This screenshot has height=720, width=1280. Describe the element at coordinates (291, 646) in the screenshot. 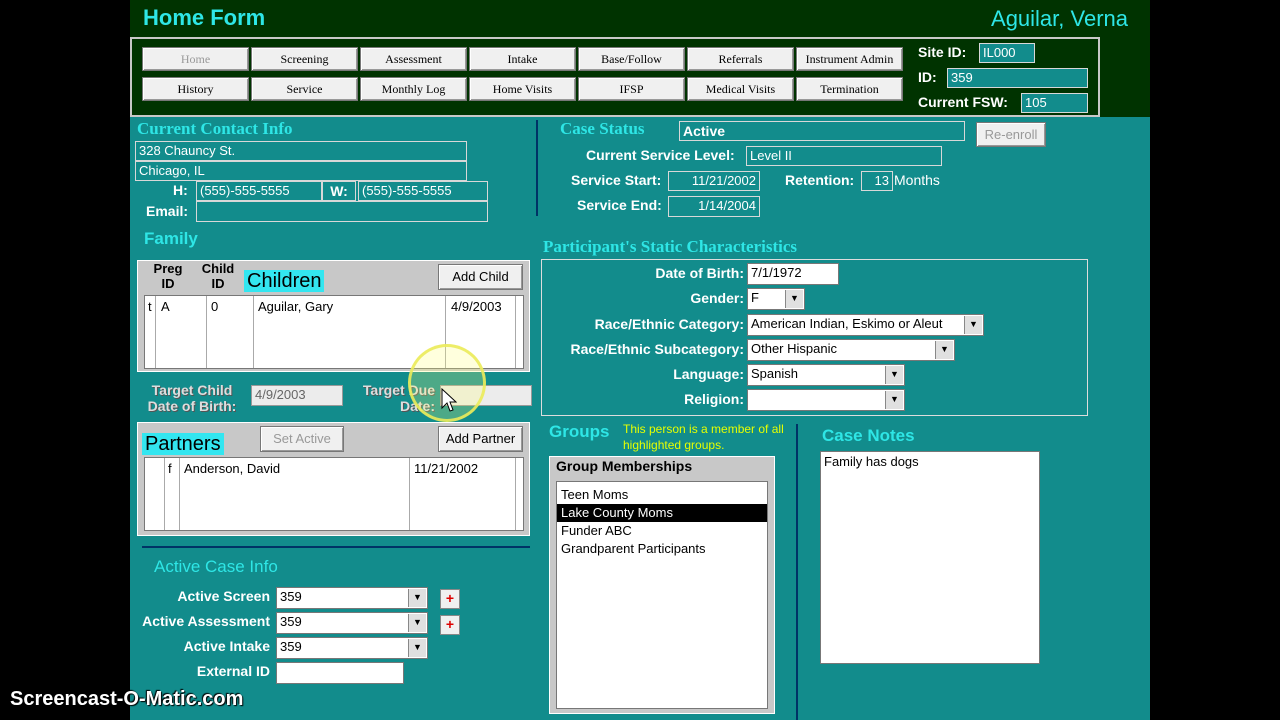

I see `active-intake-value: 359` at that location.